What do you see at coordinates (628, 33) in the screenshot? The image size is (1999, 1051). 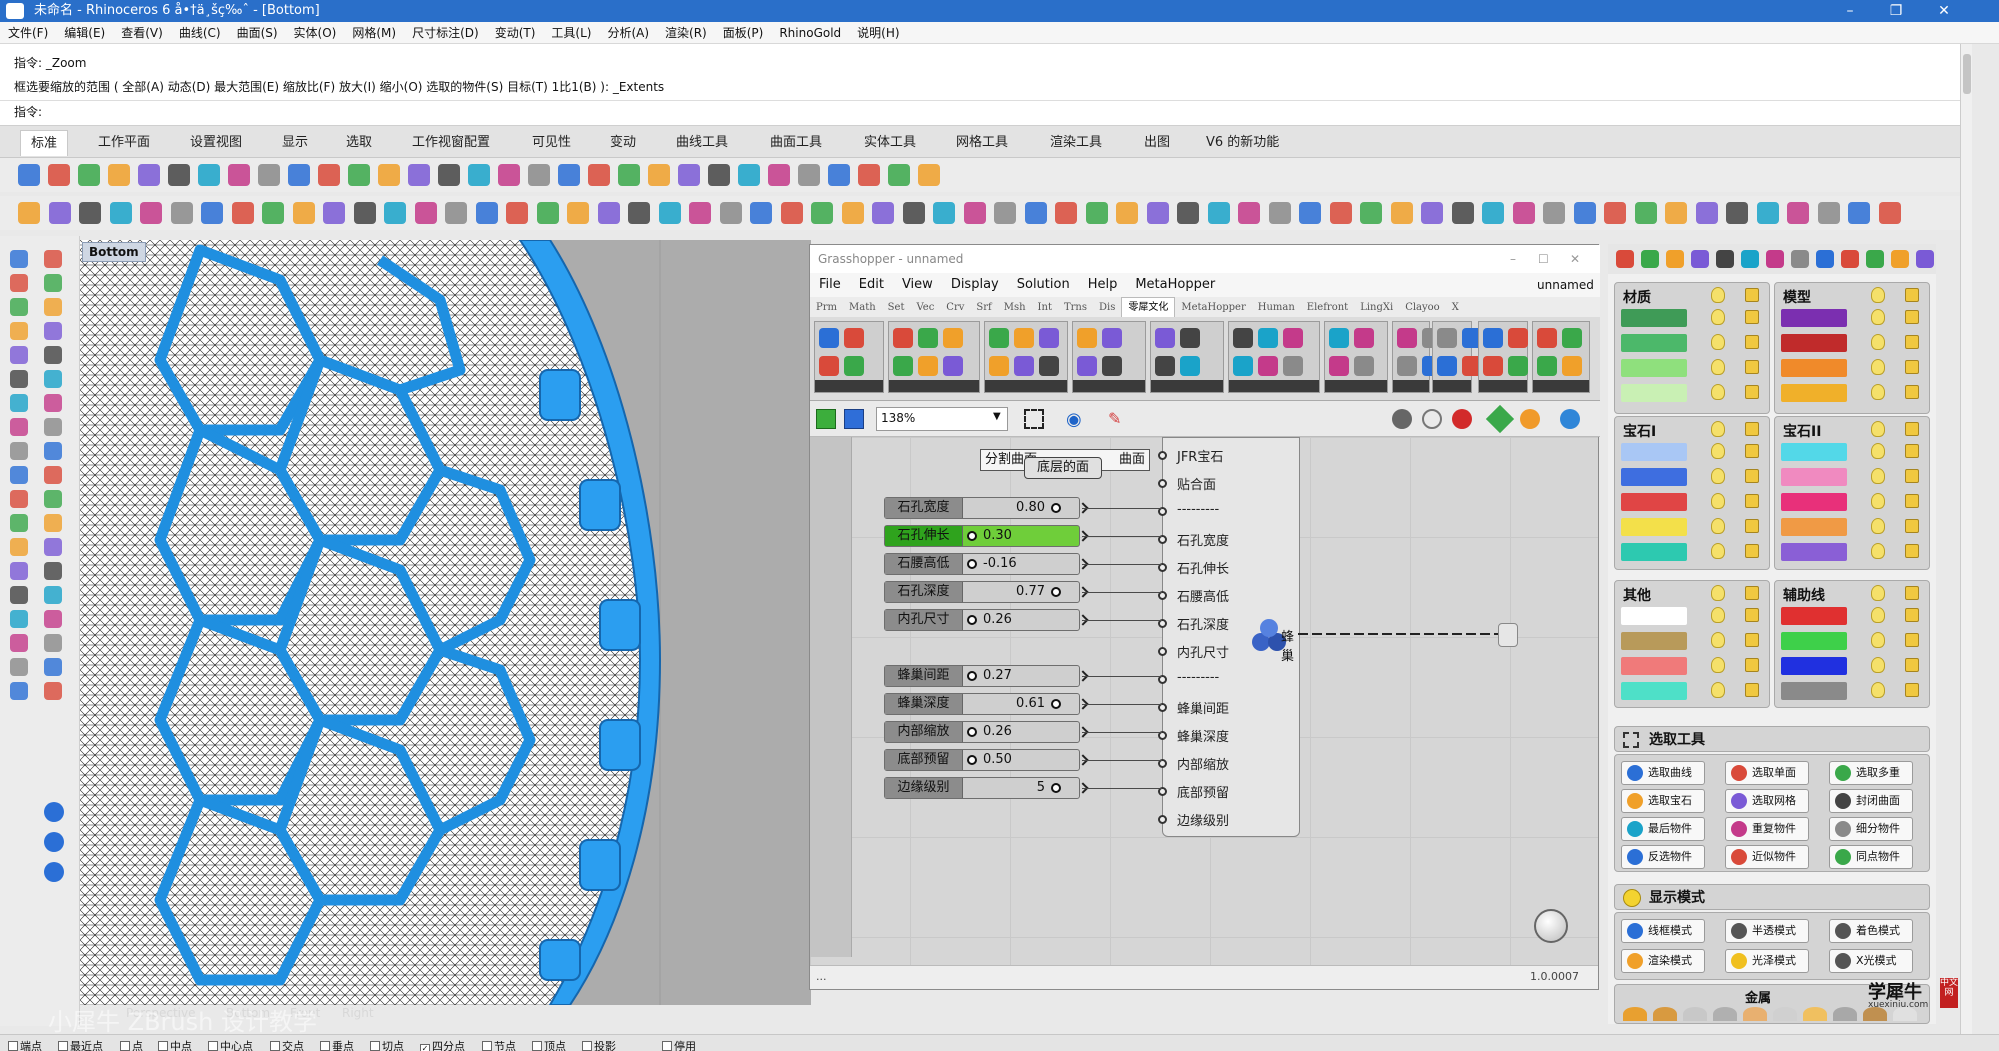 I see `menu-analyze: 分析(A)` at bounding box center [628, 33].